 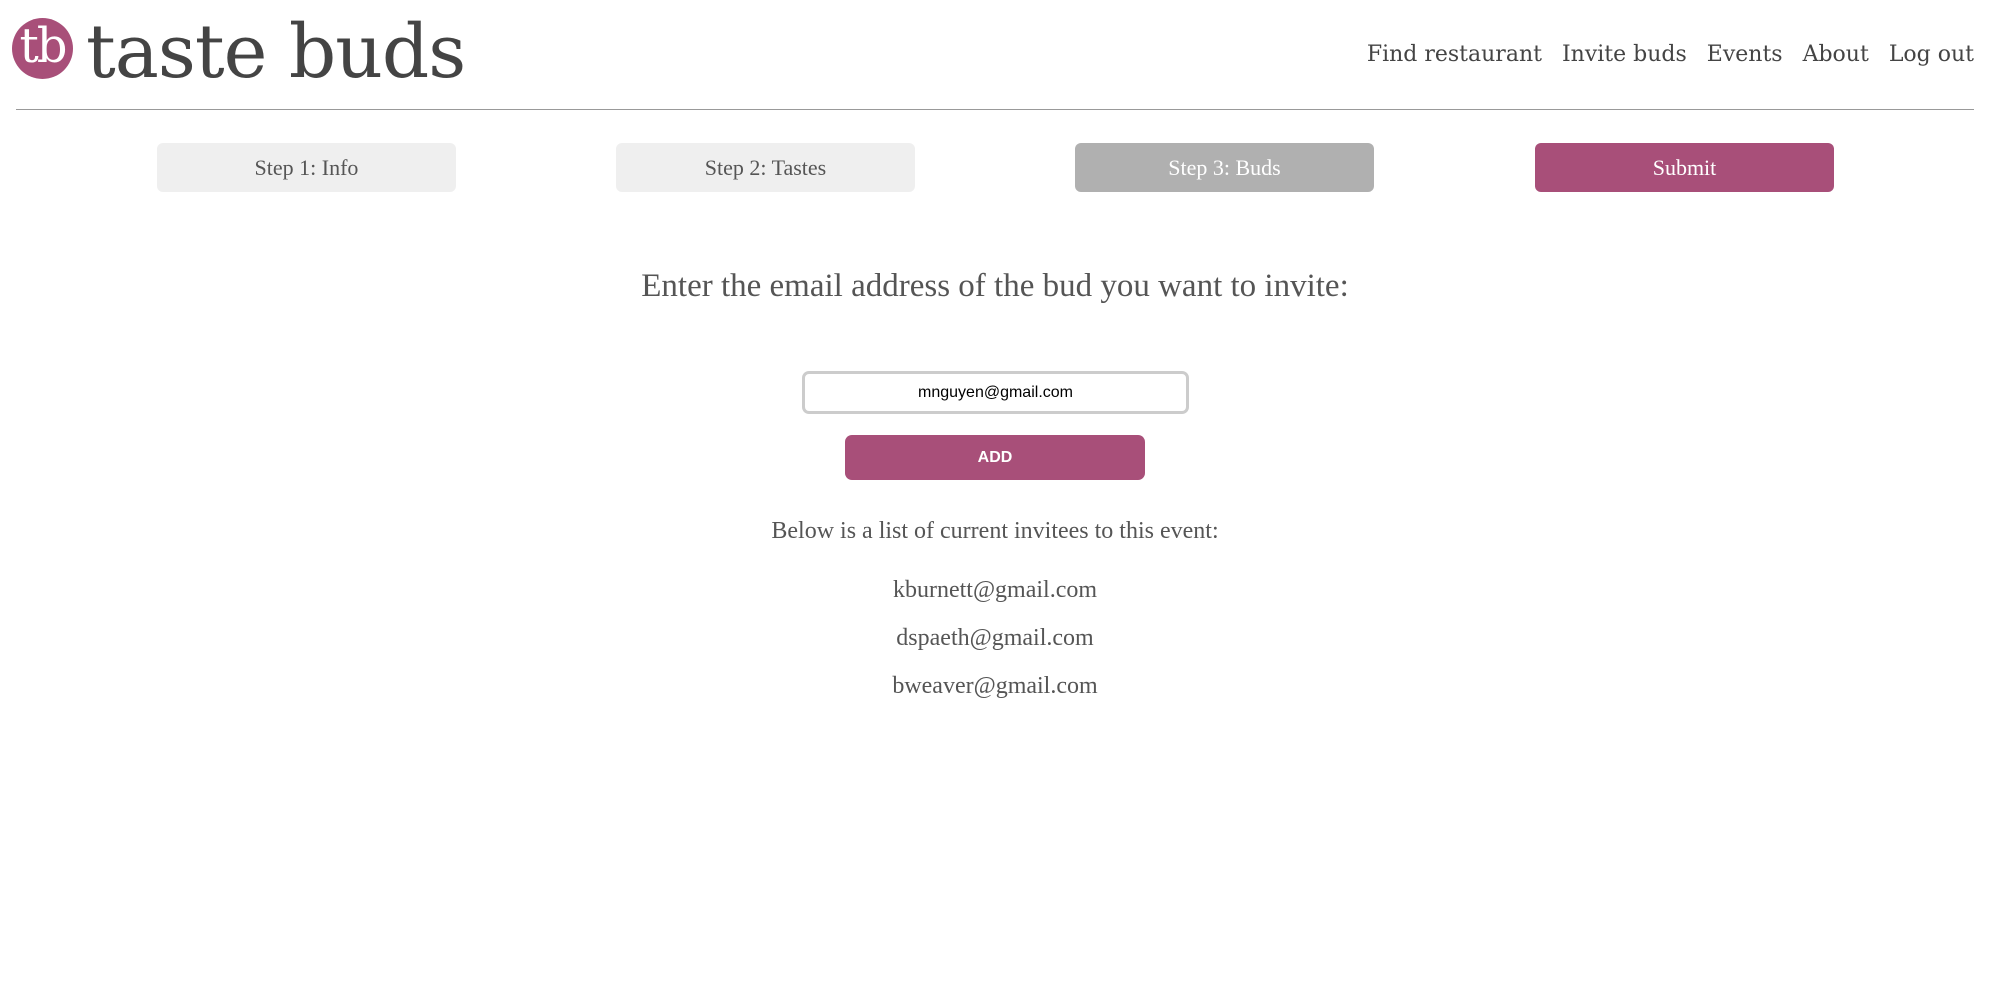 What do you see at coordinates (1684, 167) in the screenshot?
I see `submit-button: Submit` at bounding box center [1684, 167].